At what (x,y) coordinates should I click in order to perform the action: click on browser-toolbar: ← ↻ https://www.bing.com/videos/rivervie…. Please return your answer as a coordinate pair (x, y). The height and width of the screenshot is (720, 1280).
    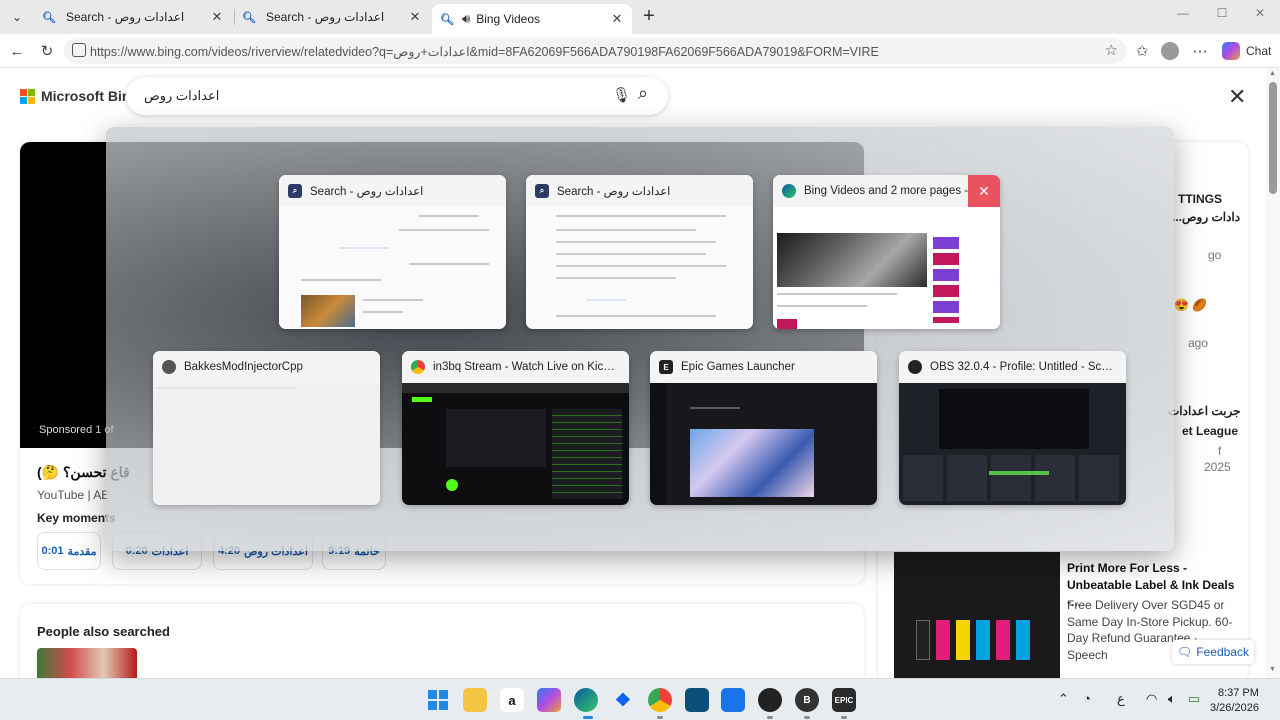
    Looking at the image, I should click on (640, 51).